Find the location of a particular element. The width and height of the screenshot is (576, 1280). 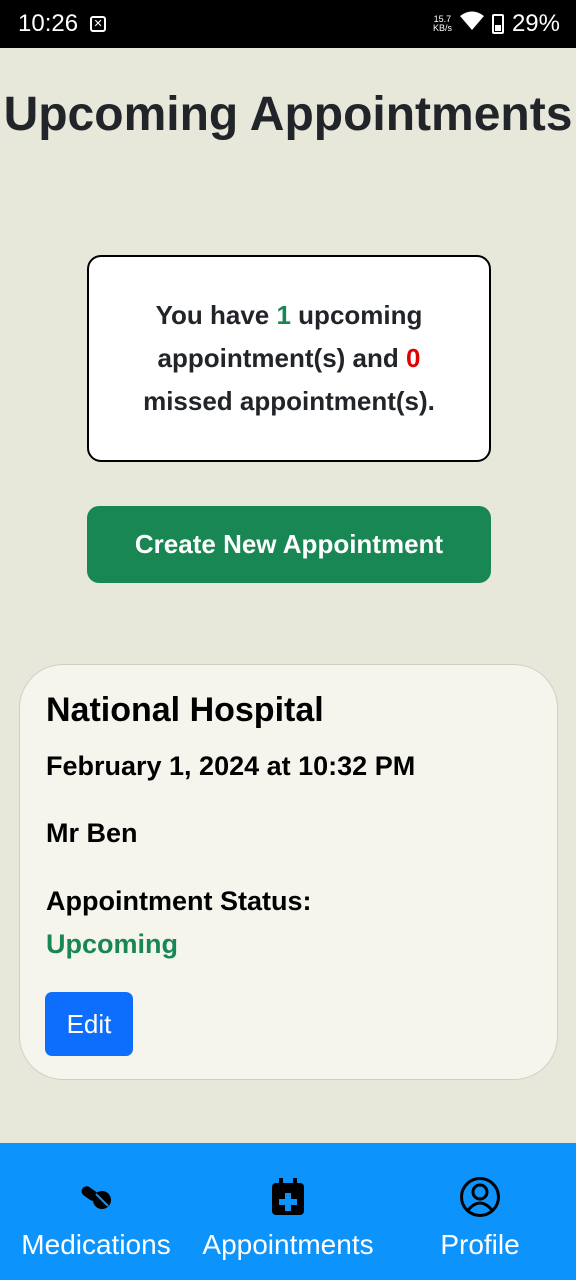

status-left: 10:26 ✕ is located at coordinates (62, 24).